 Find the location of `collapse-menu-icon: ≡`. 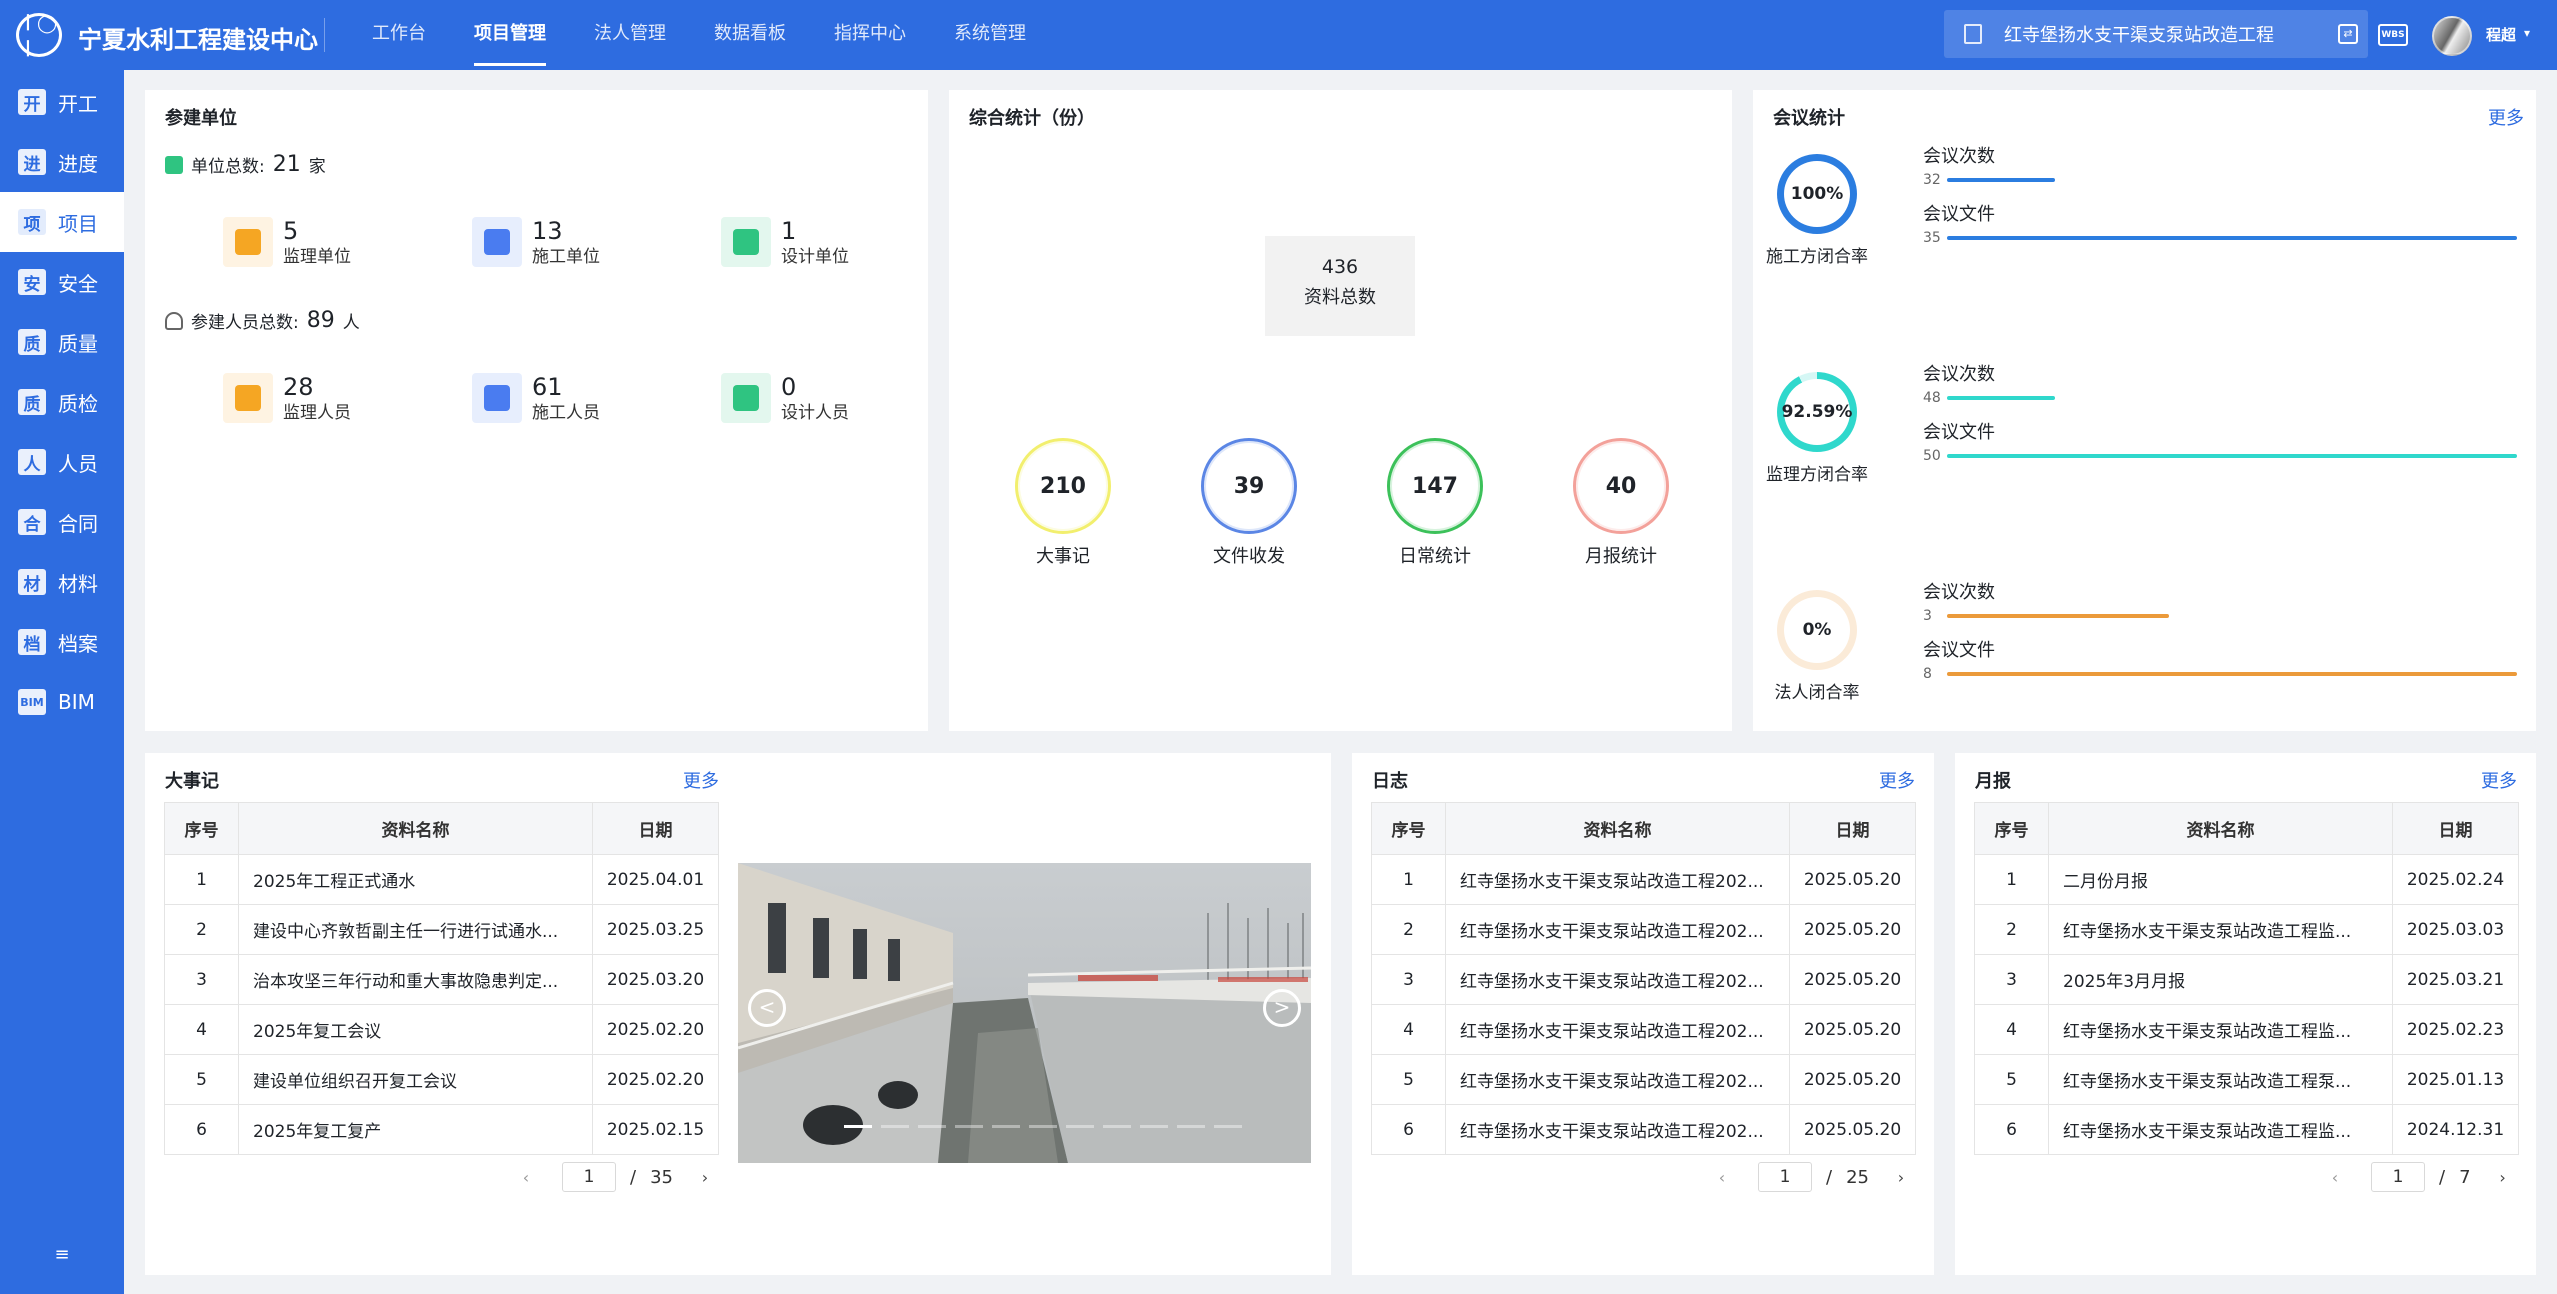

collapse-menu-icon: ≡ is located at coordinates (62, 1255).